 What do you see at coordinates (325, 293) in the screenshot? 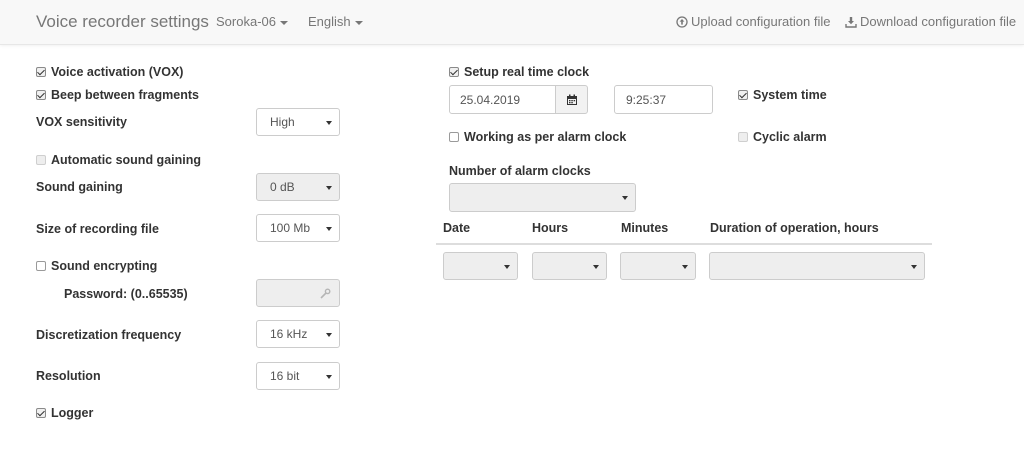
I see `wrench-icon` at bounding box center [325, 293].